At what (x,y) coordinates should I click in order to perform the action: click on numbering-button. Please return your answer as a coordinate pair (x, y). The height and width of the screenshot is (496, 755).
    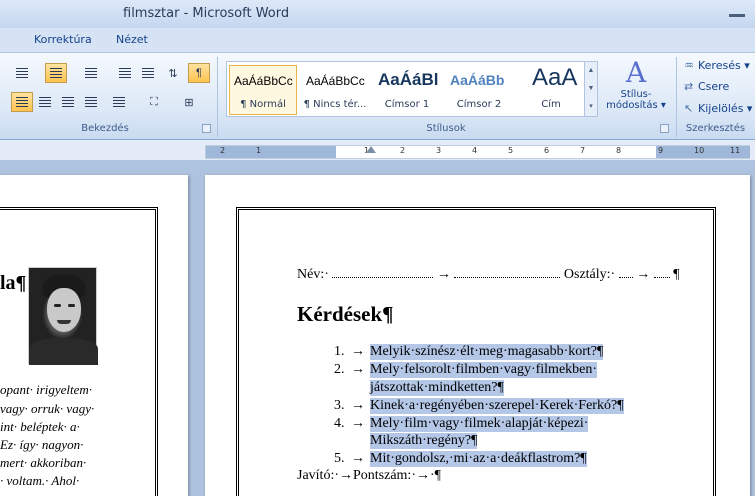
    Looking at the image, I should click on (56, 73).